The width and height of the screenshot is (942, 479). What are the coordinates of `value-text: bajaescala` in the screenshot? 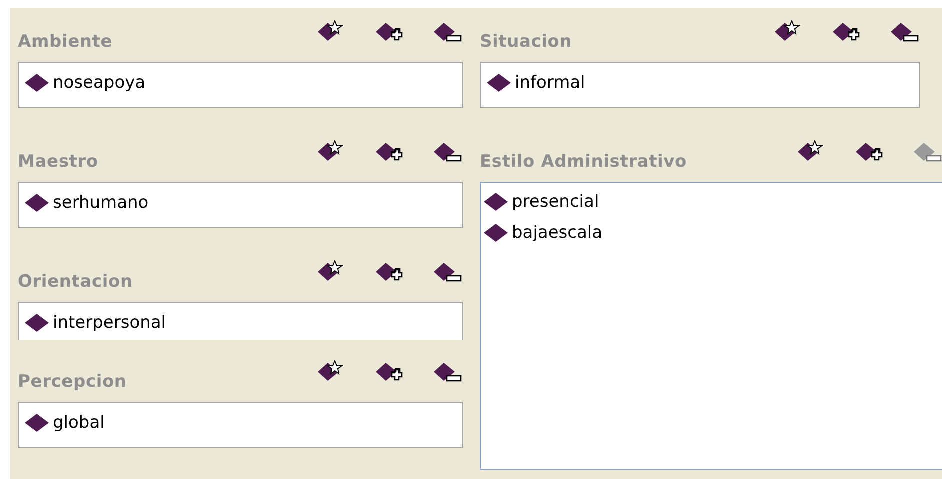 It's located at (557, 232).